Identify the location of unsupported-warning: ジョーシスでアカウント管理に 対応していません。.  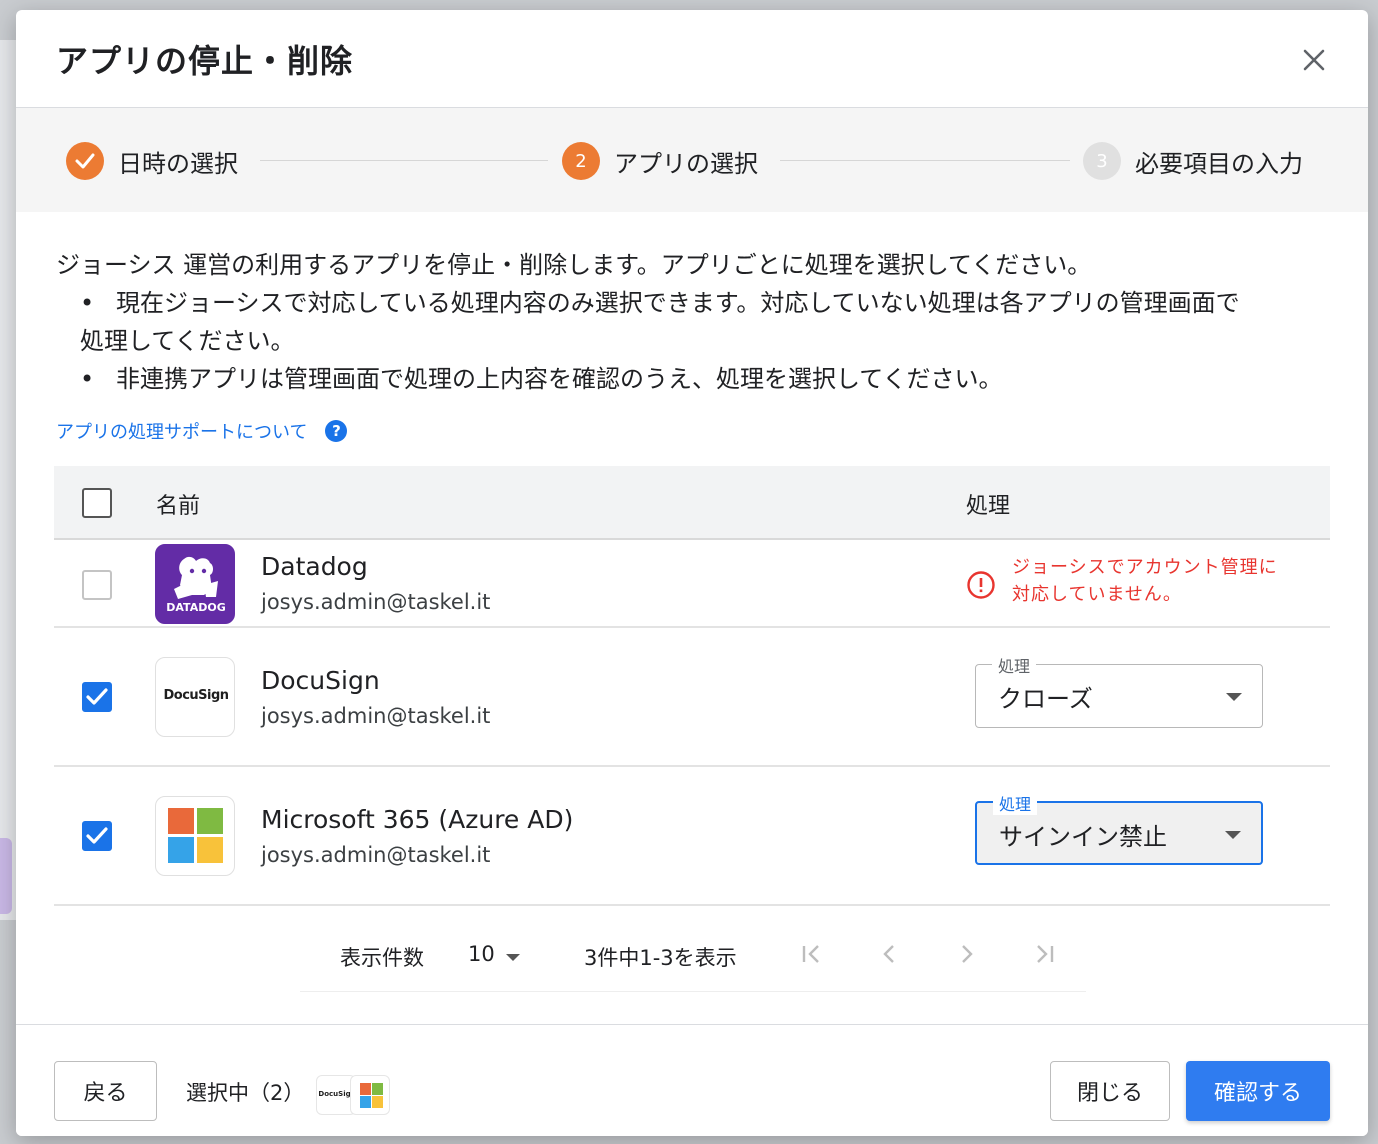
(1122, 581).